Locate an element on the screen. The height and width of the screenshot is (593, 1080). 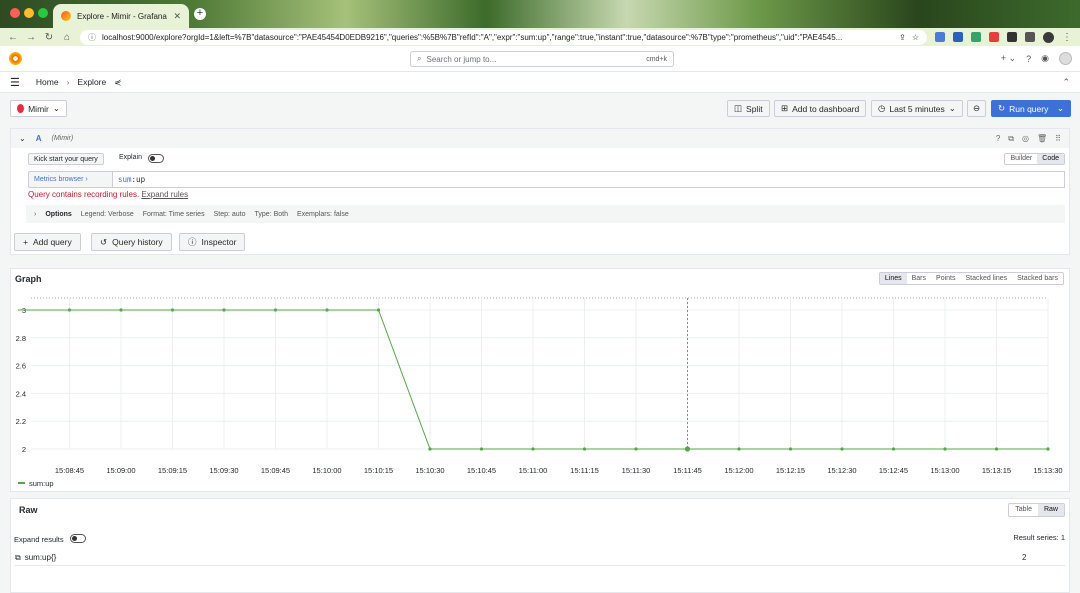
new-menu-button: + ⌄ is located at coordinates (1008, 58).